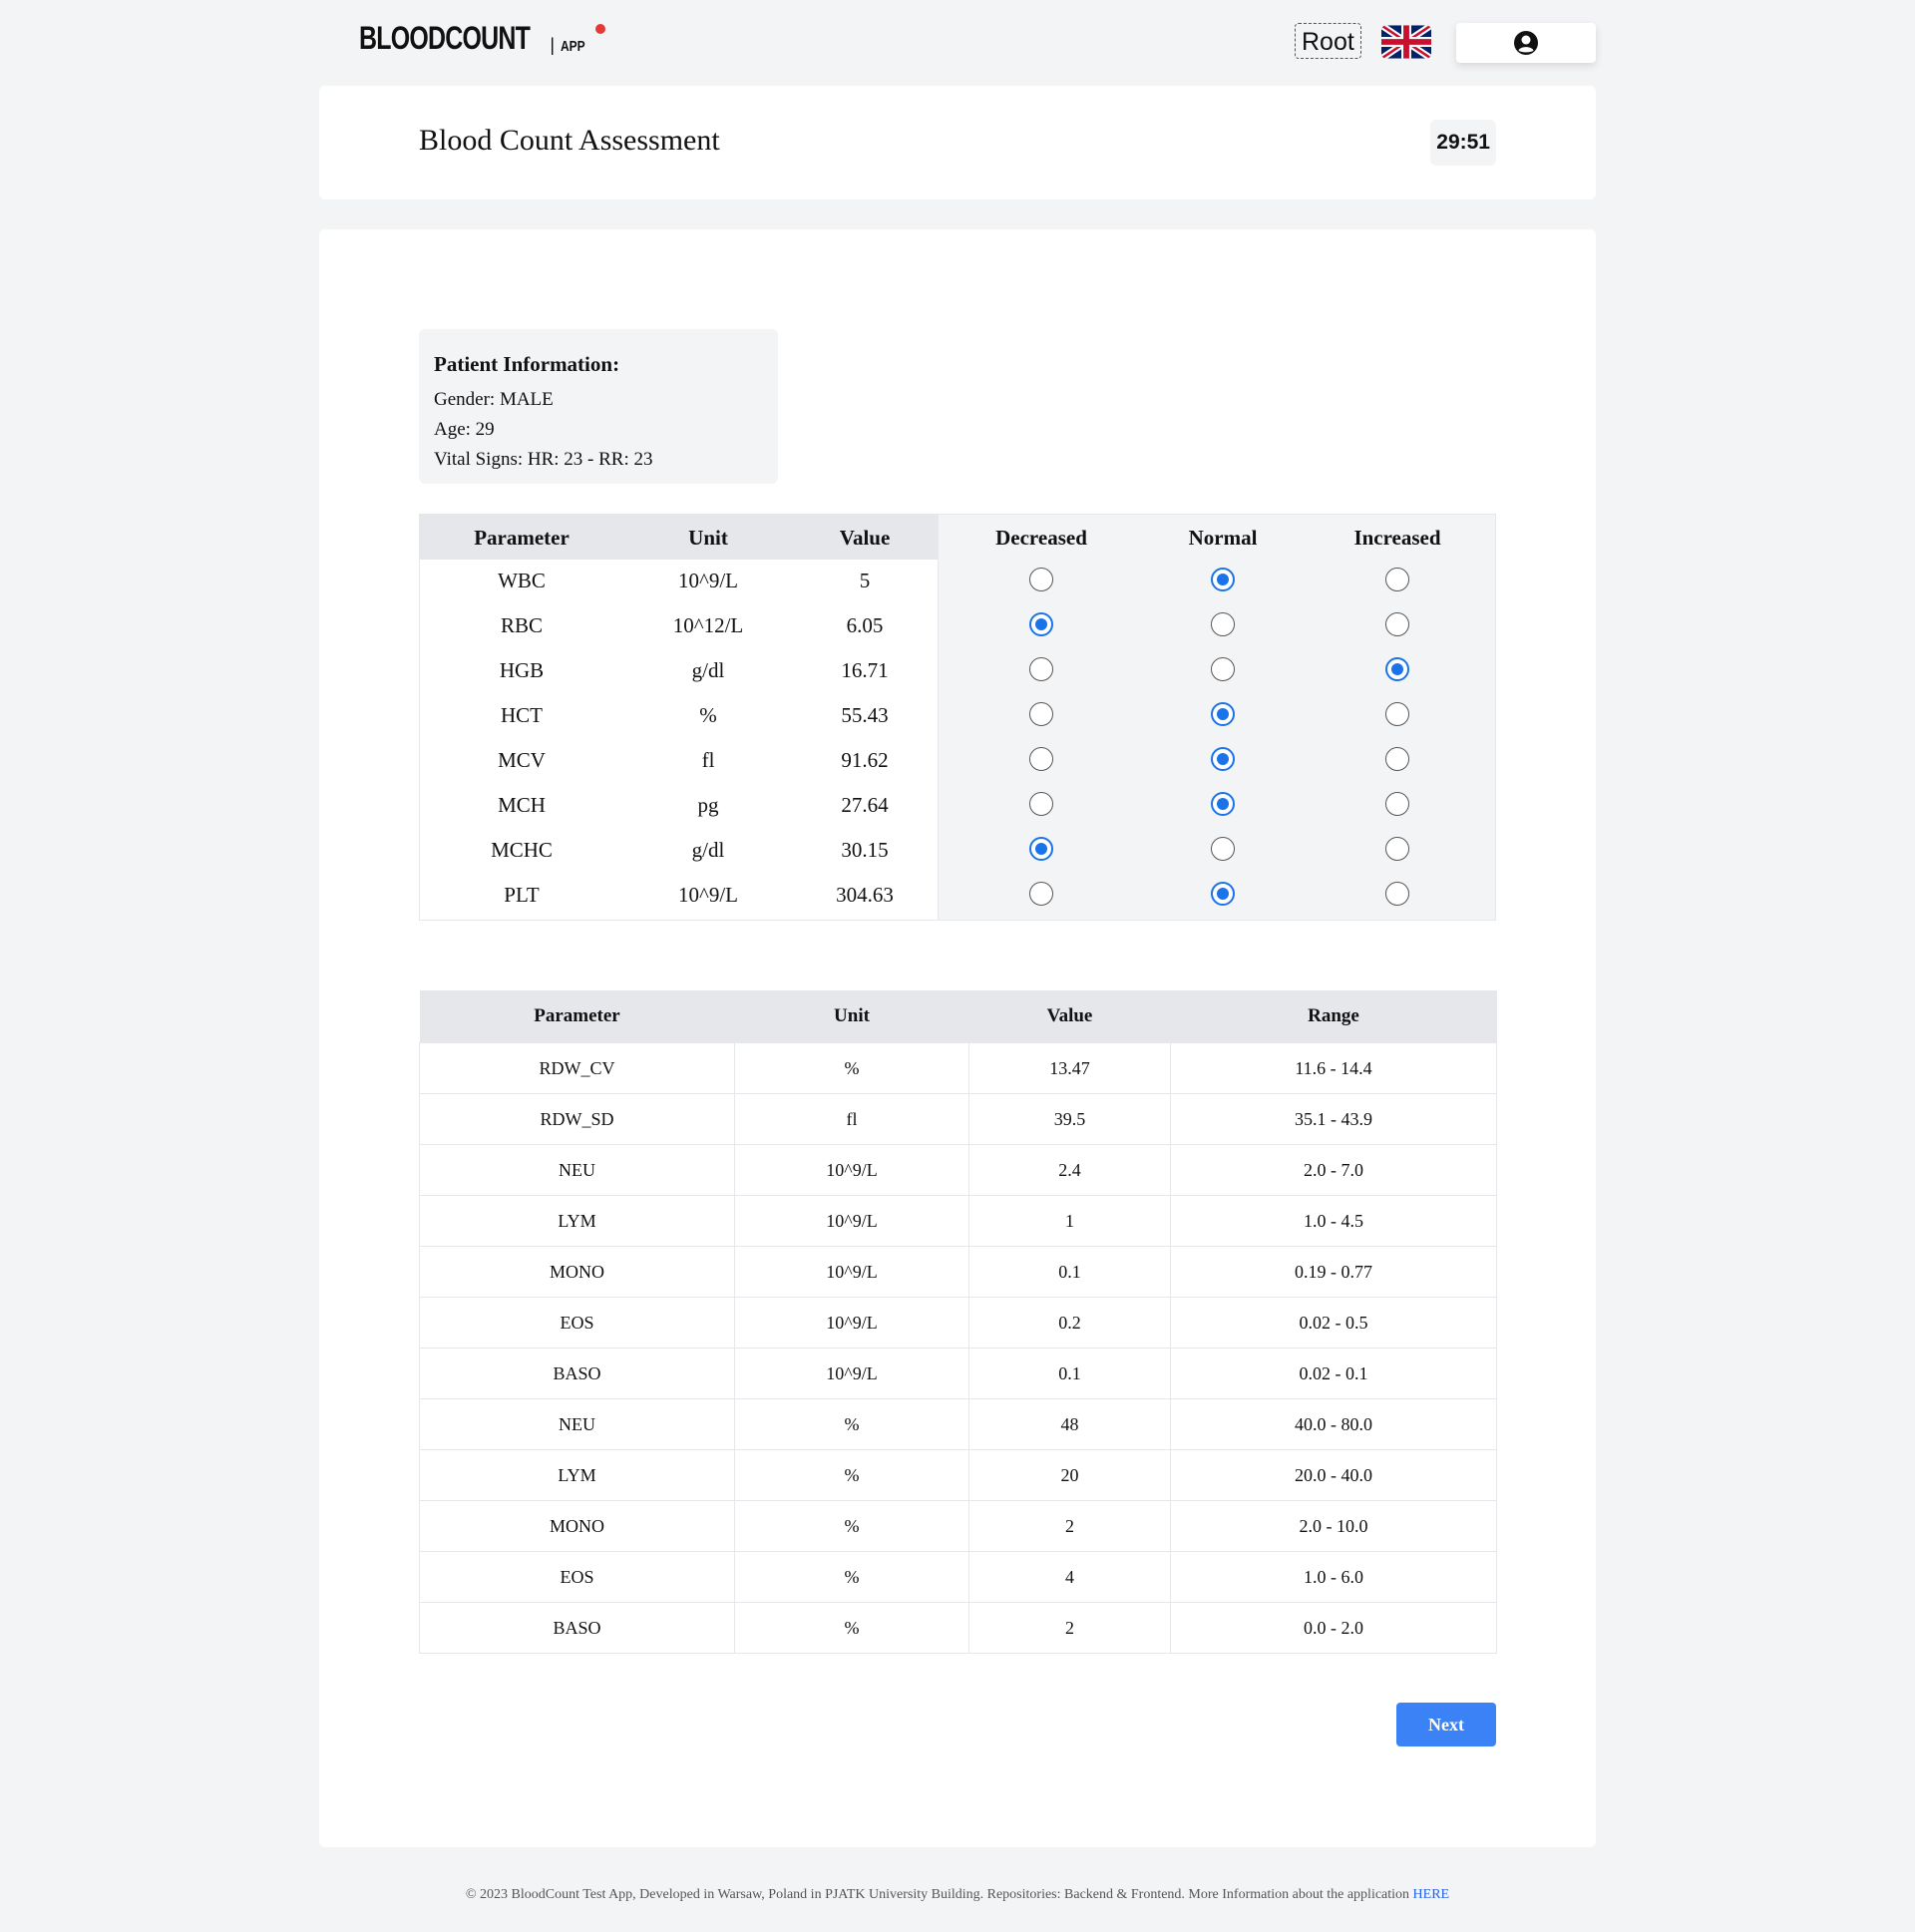  I want to click on assess-header-value: Value, so click(865, 538).